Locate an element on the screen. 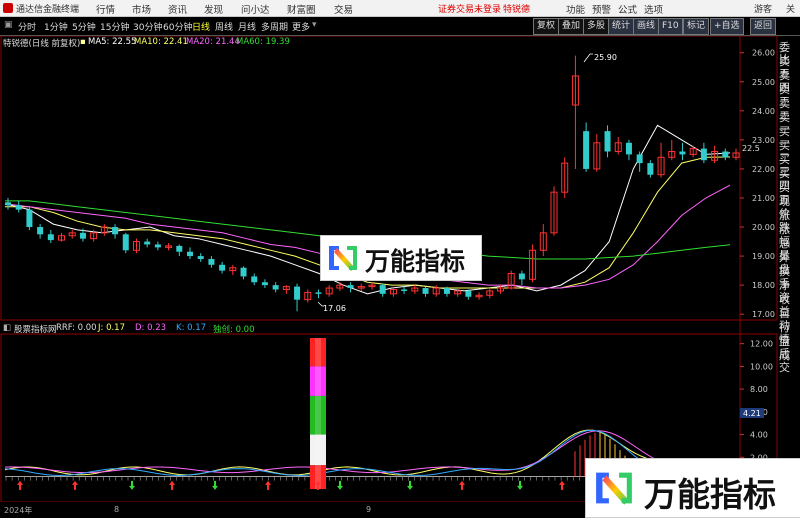  period-monthly: 月线 is located at coordinates (247, 26).